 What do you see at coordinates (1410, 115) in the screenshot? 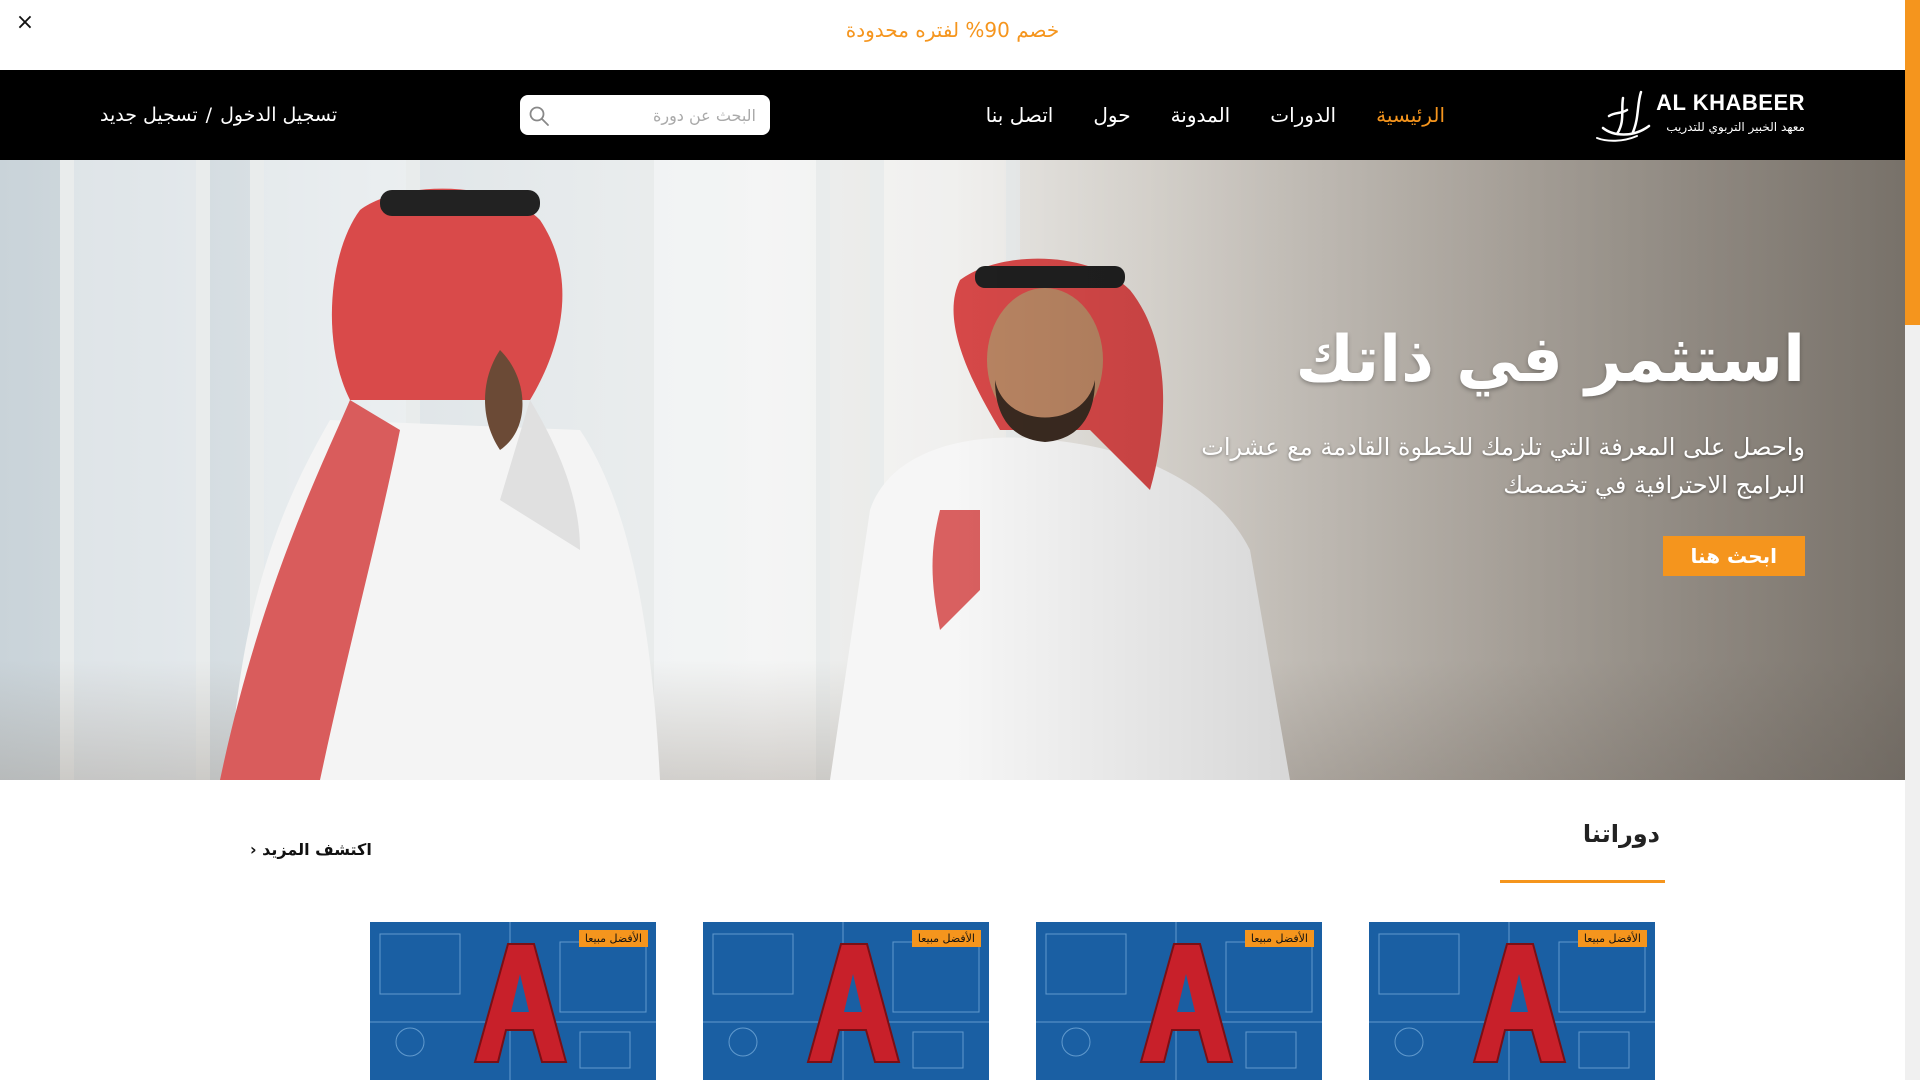
I see `nav-item-home: الرئيسية` at bounding box center [1410, 115].